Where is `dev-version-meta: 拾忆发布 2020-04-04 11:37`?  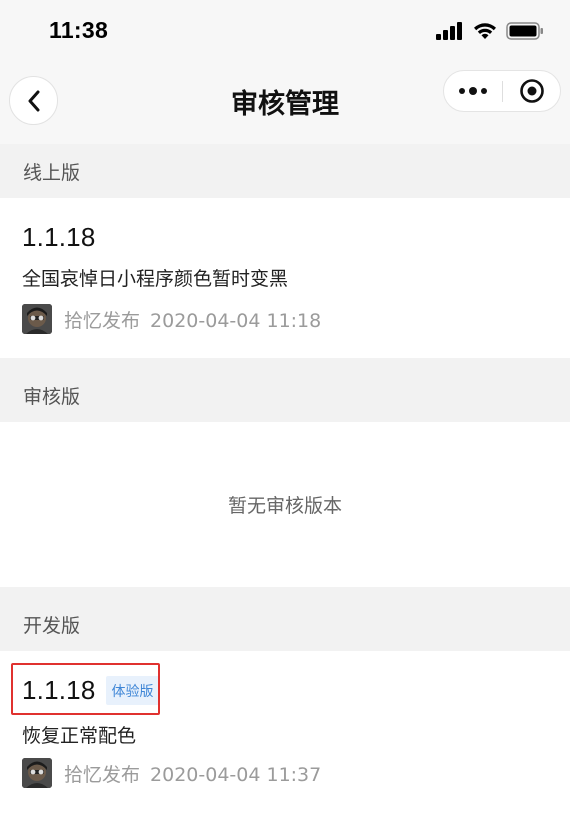
dev-version-meta: 拾忆发布 2020-04-04 11:37 is located at coordinates (176, 773).